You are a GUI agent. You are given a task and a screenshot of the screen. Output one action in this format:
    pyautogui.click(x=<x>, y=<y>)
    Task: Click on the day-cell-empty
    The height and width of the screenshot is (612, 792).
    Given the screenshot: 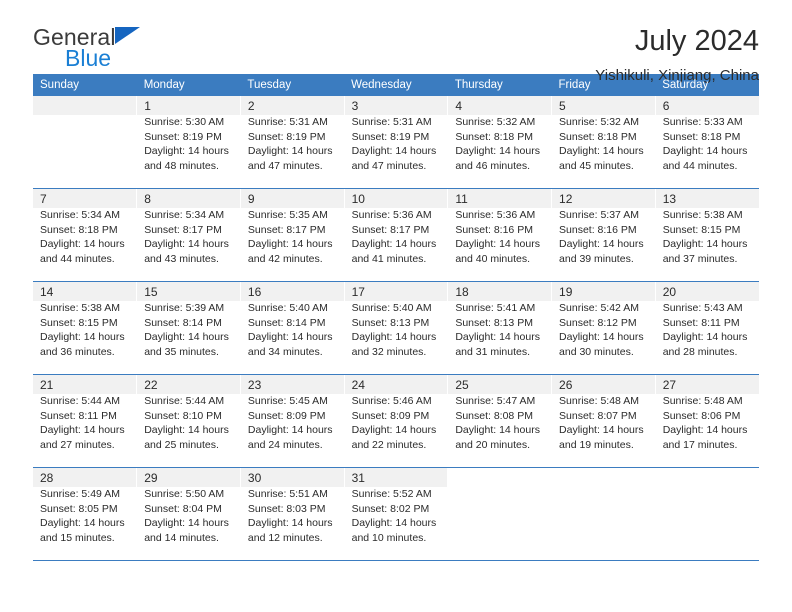 What is the action you would take?
    pyautogui.click(x=85, y=151)
    